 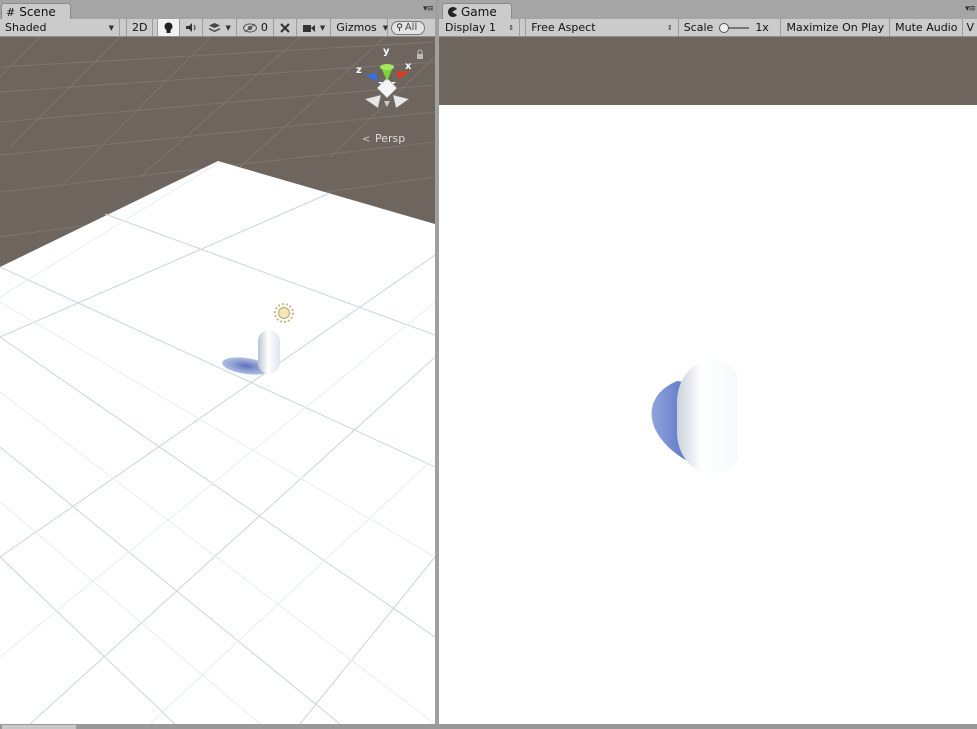 I want to click on mode-2d-toggle: 2D, so click(x=140, y=27).